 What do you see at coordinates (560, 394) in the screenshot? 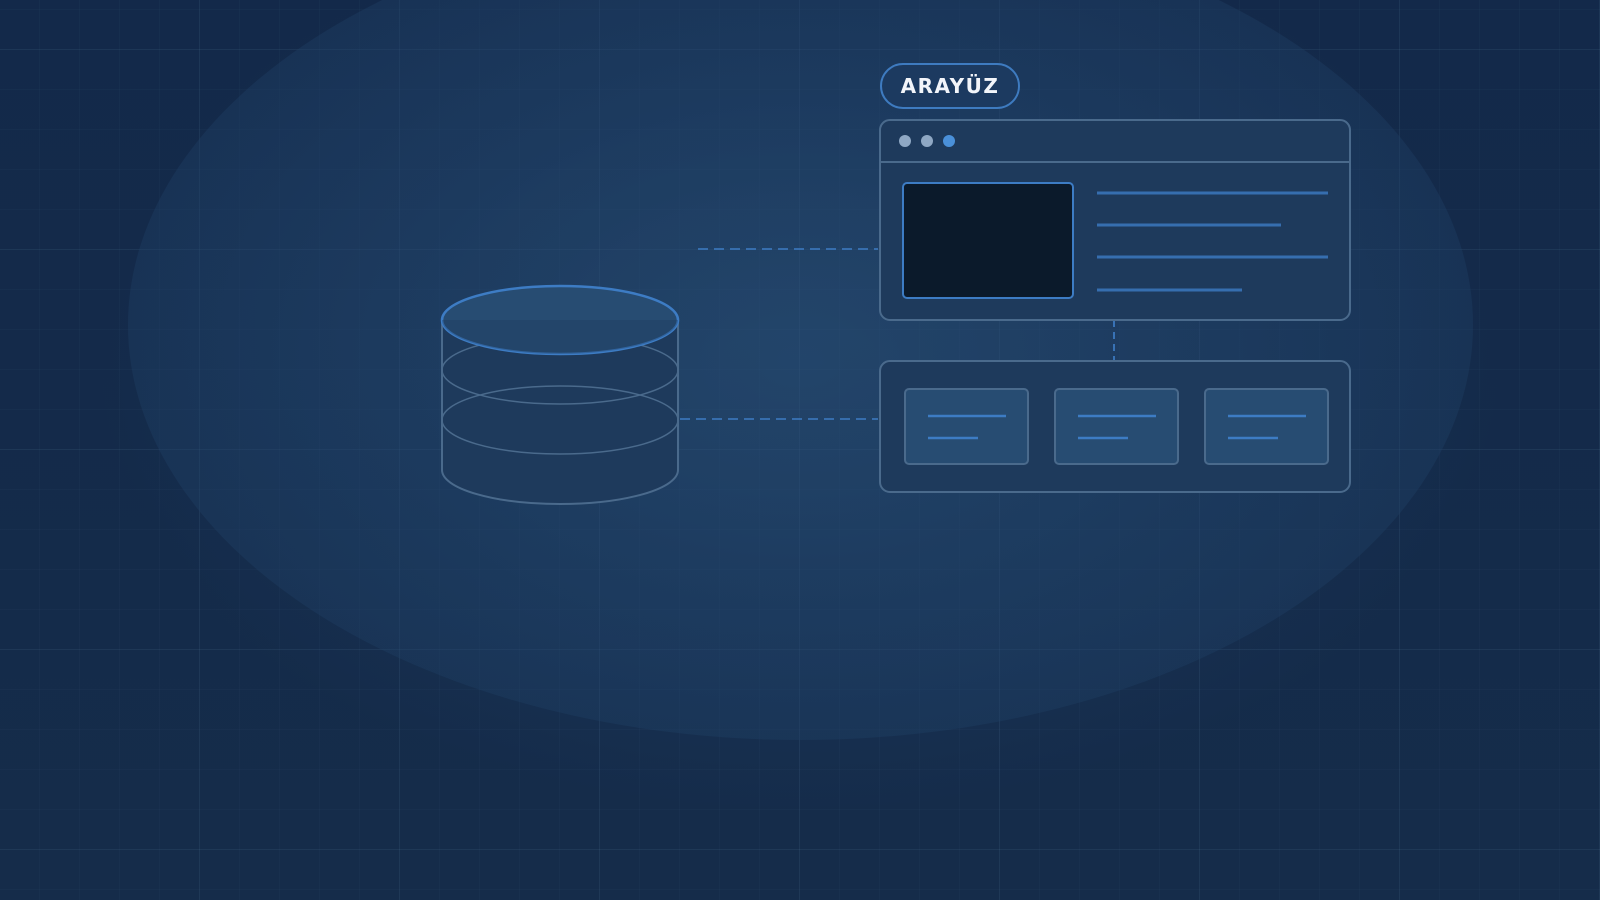
I see `database-icon` at bounding box center [560, 394].